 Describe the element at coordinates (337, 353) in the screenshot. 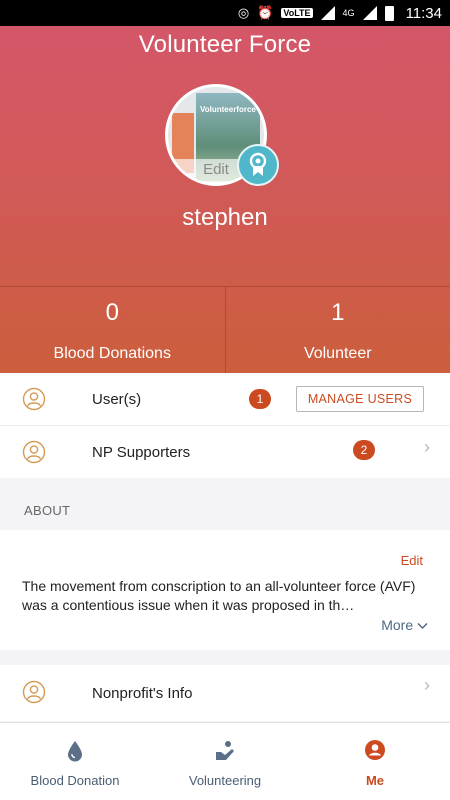

I see `stat-label: Volunteer` at that location.